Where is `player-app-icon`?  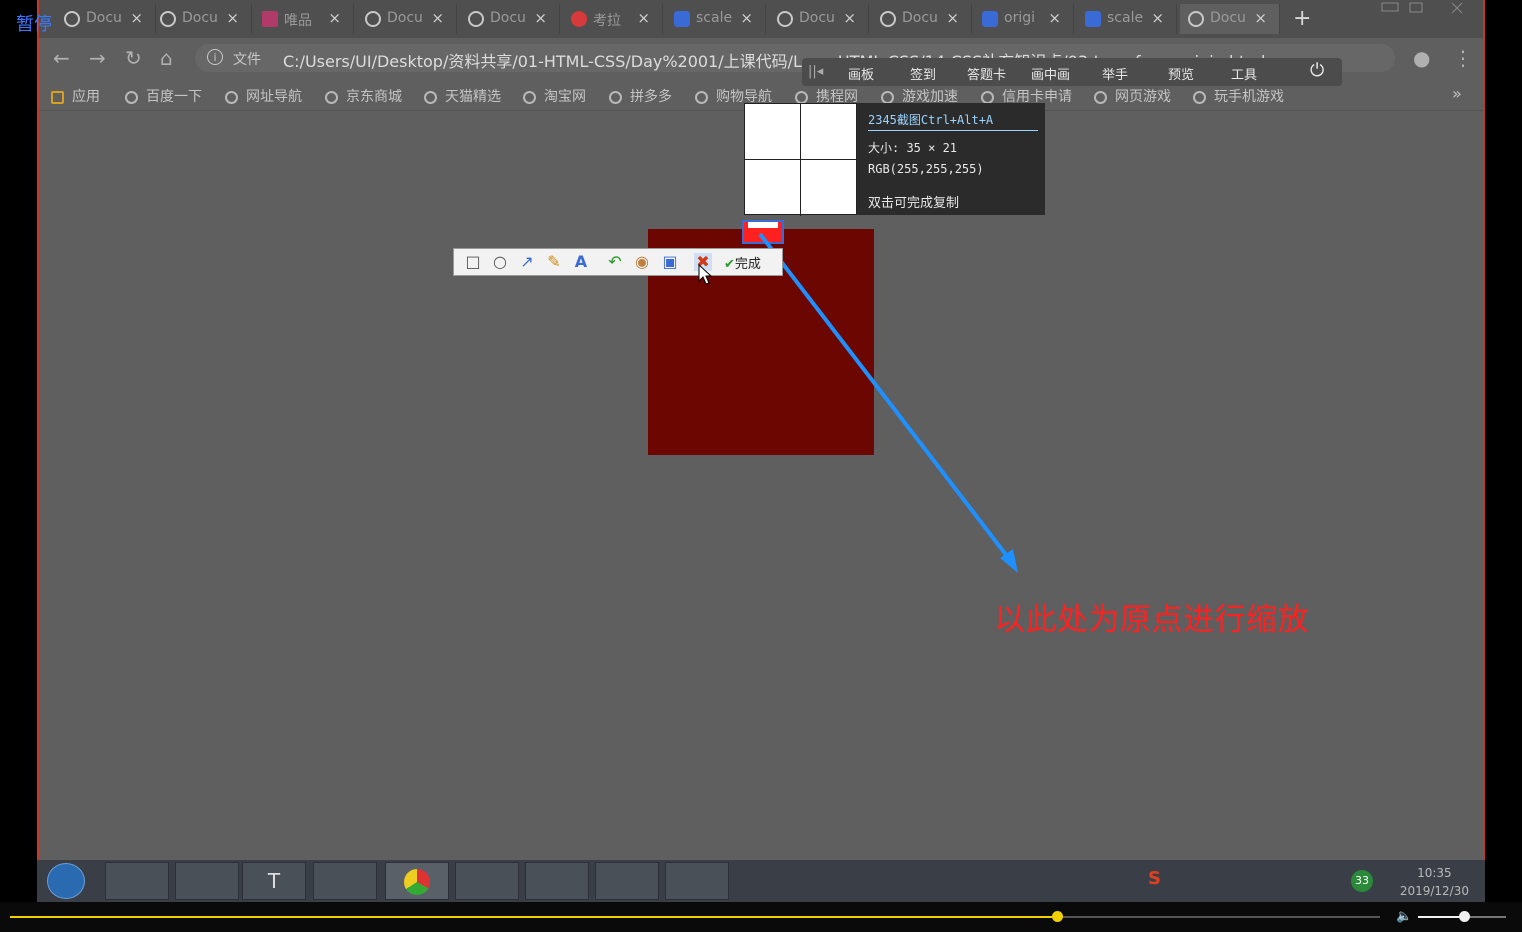 player-app-icon is located at coordinates (207, 881).